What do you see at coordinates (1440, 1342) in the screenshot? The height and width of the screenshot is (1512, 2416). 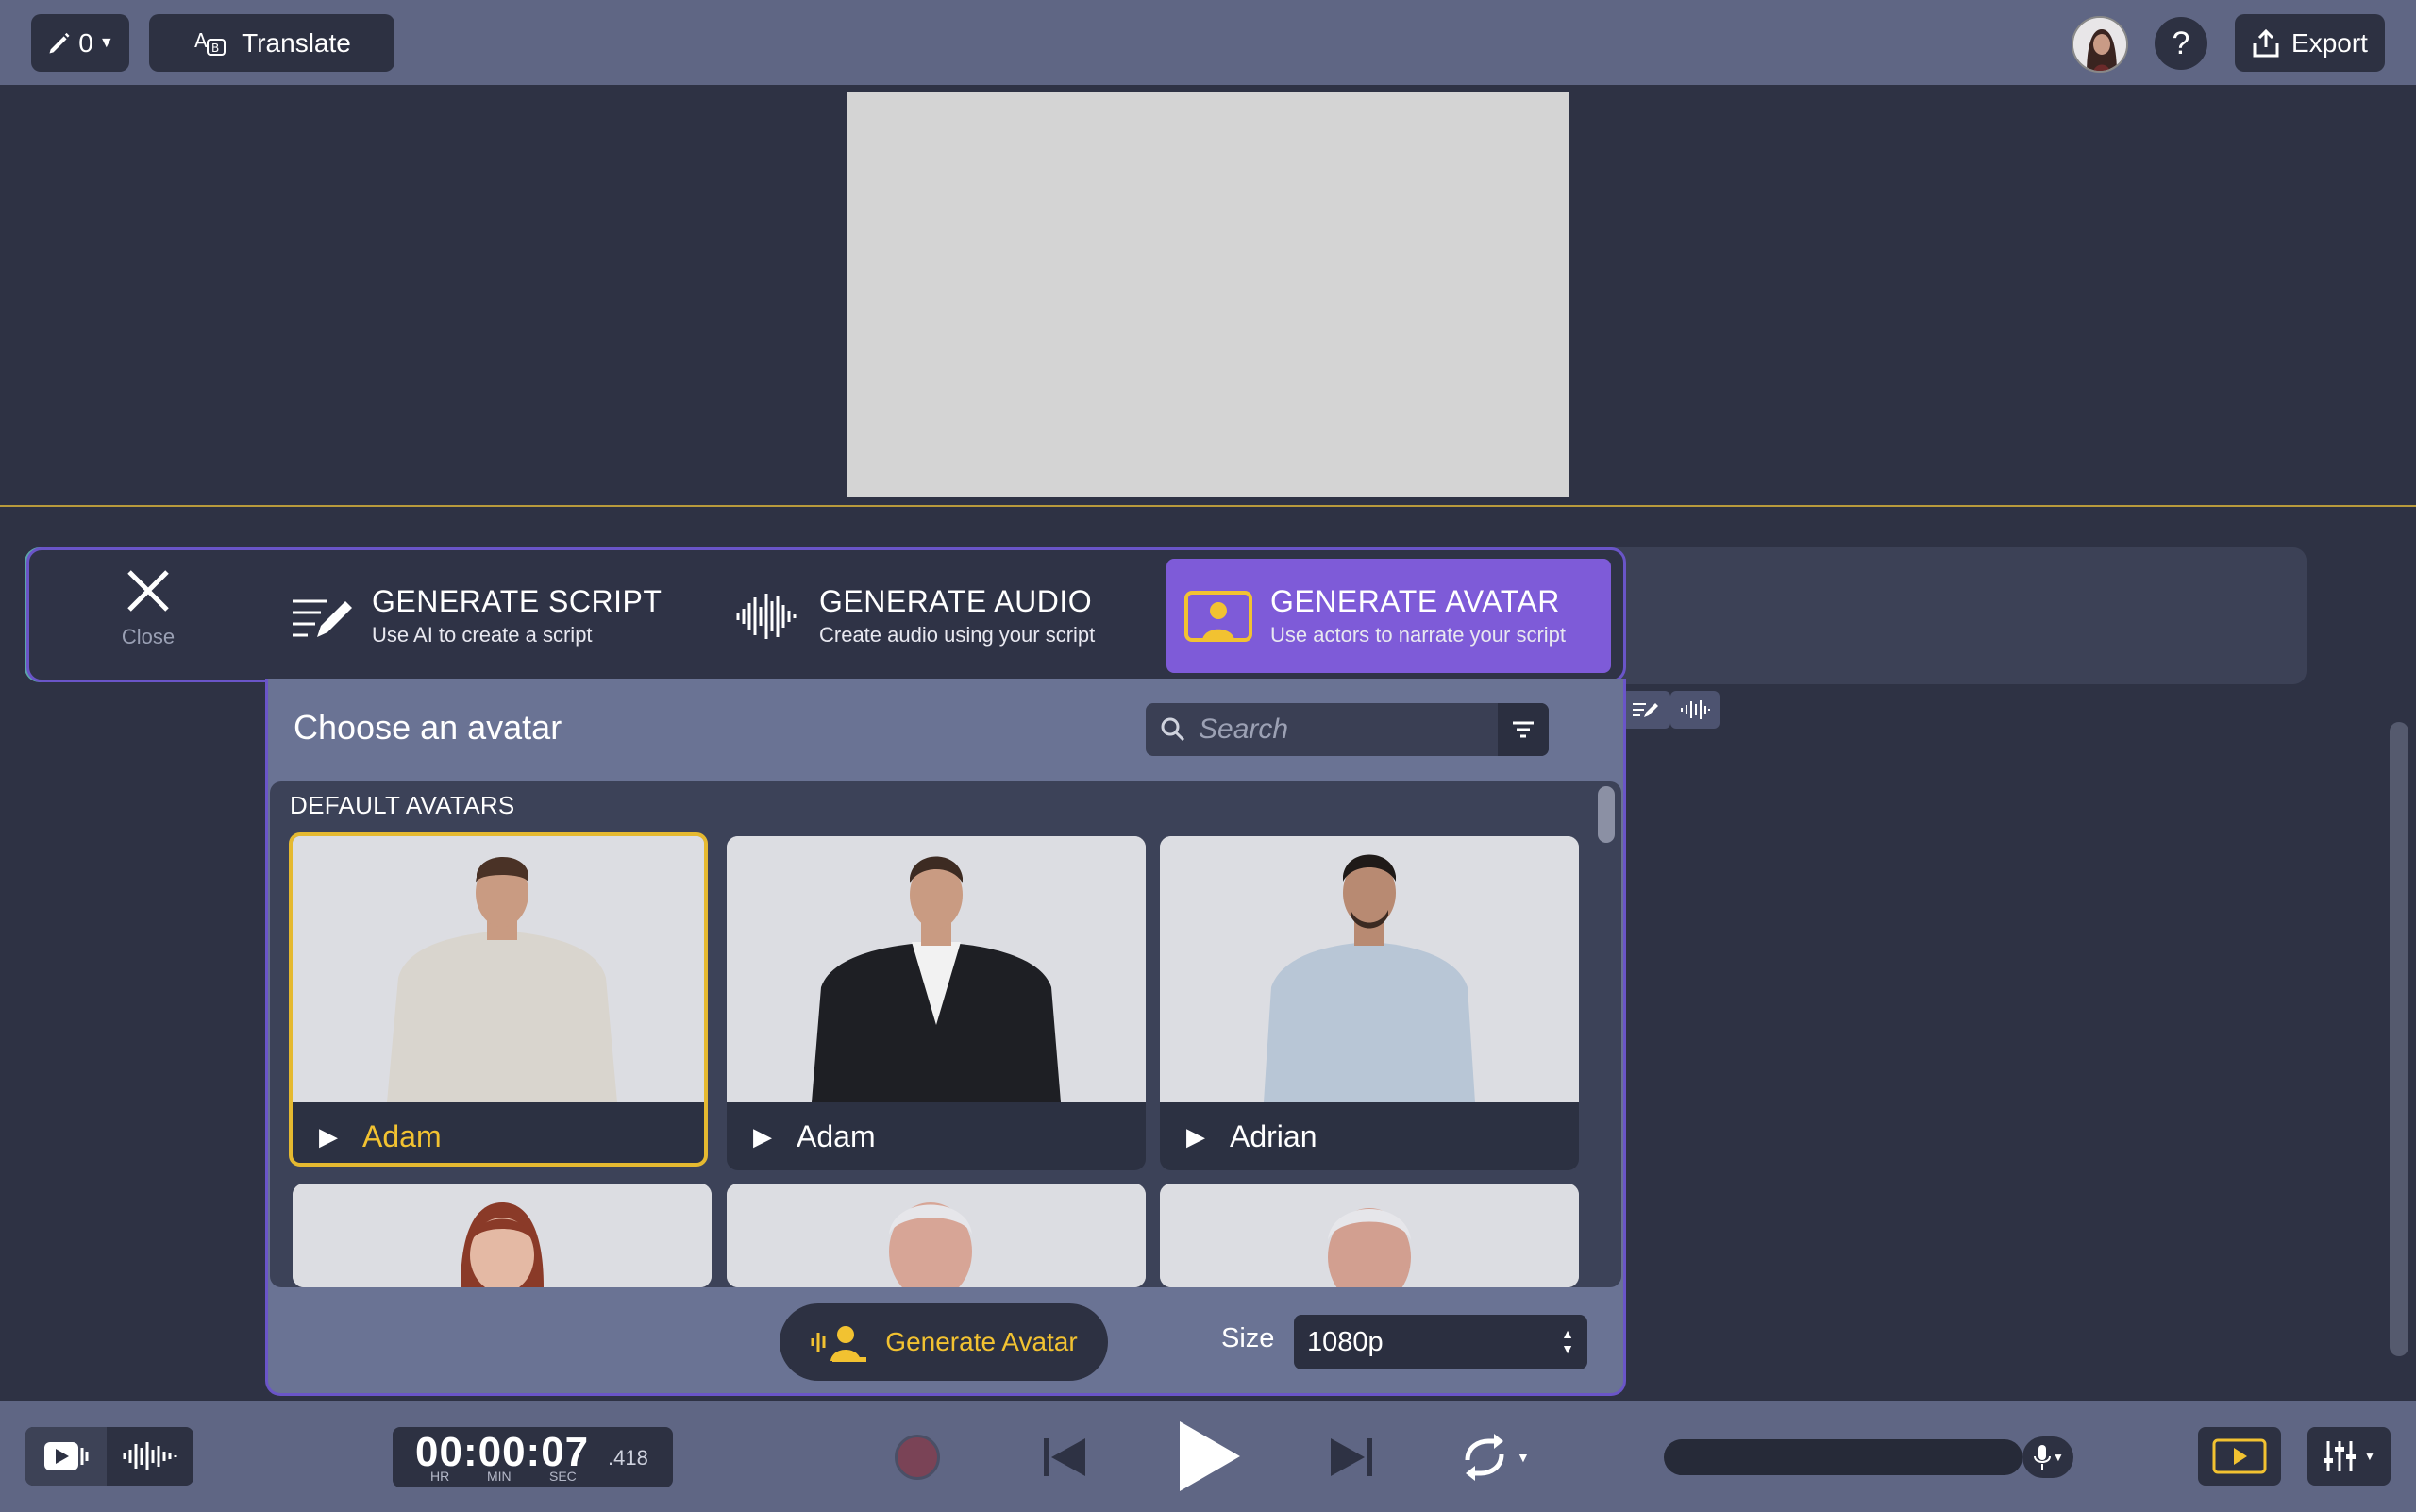 I see `size-select: 1080p ▲ ▼` at bounding box center [1440, 1342].